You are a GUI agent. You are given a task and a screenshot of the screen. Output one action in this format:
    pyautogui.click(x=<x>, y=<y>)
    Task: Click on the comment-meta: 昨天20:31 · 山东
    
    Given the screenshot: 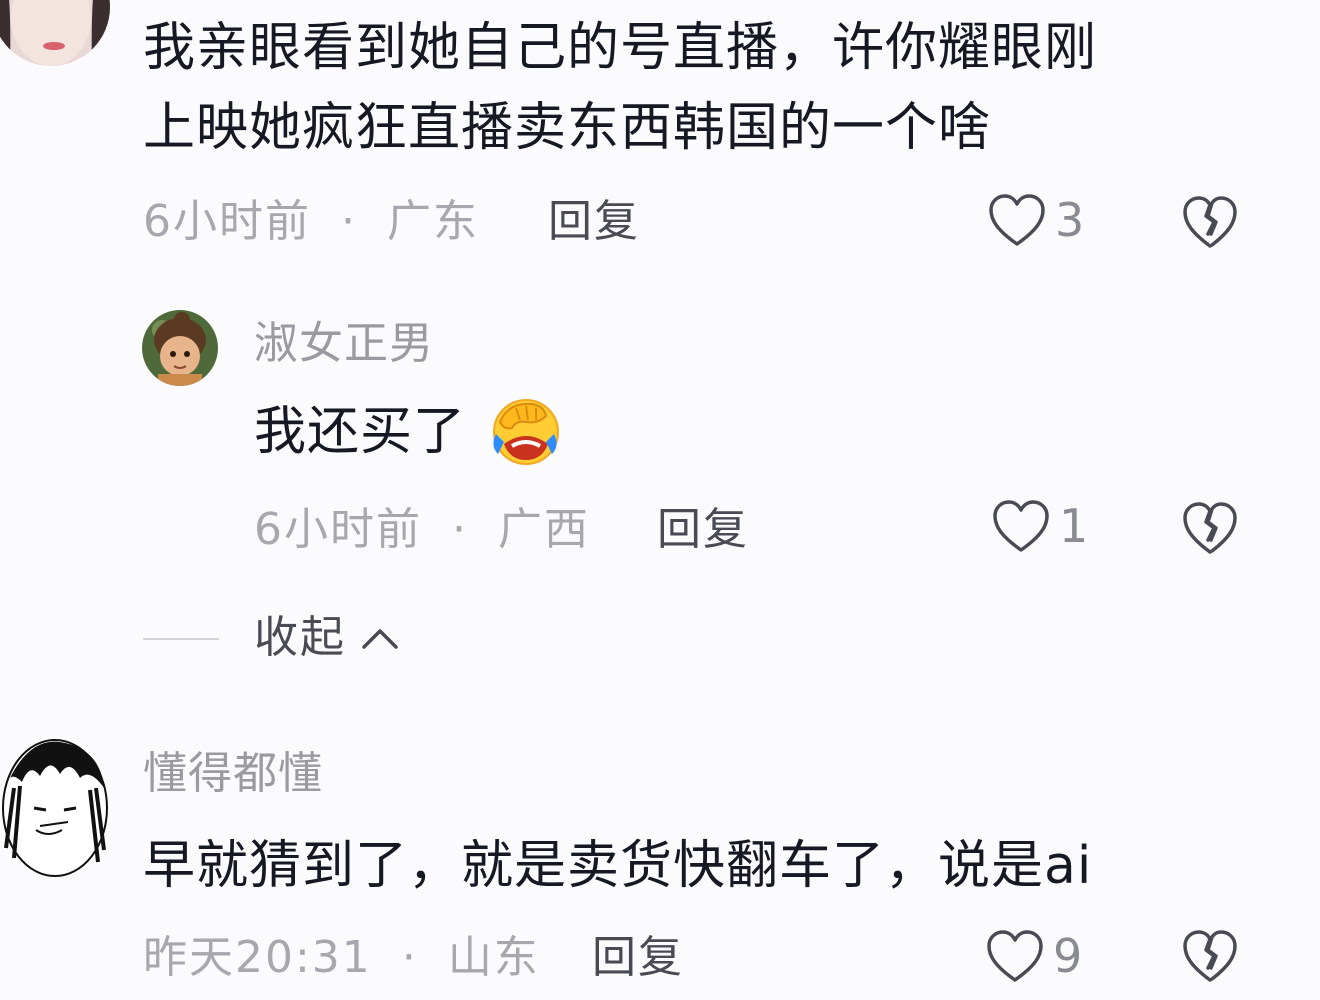 What is the action you would take?
    pyautogui.click(x=341, y=958)
    